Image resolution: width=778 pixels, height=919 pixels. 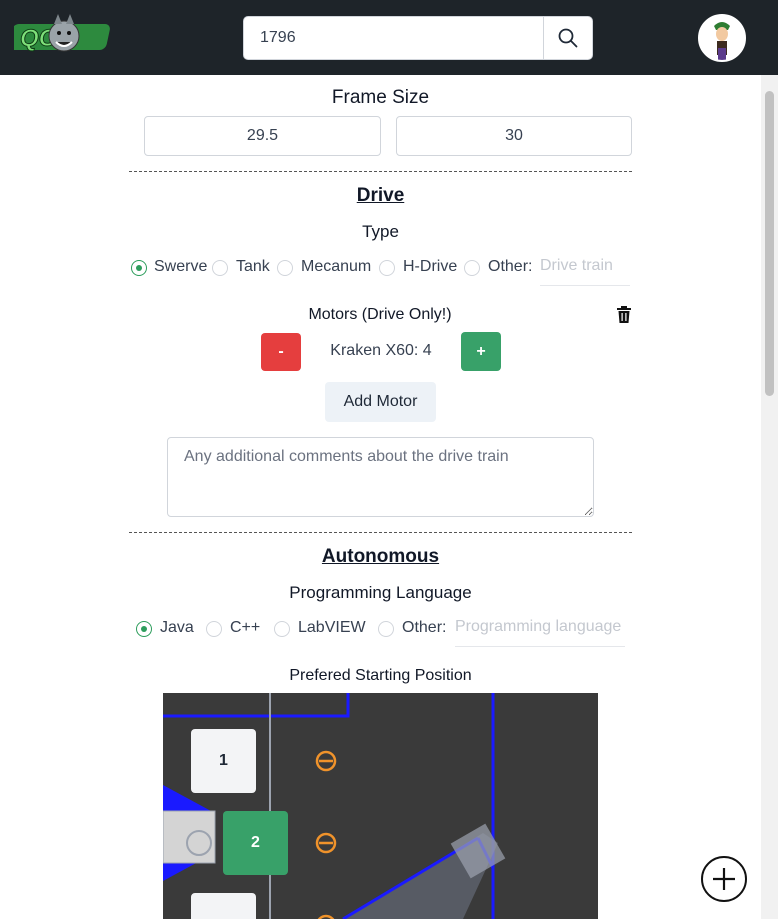 What do you see at coordinates (281, 352) in the screenshot?
I see `motor-decrement-button: -` at bounding box center [281, 352].